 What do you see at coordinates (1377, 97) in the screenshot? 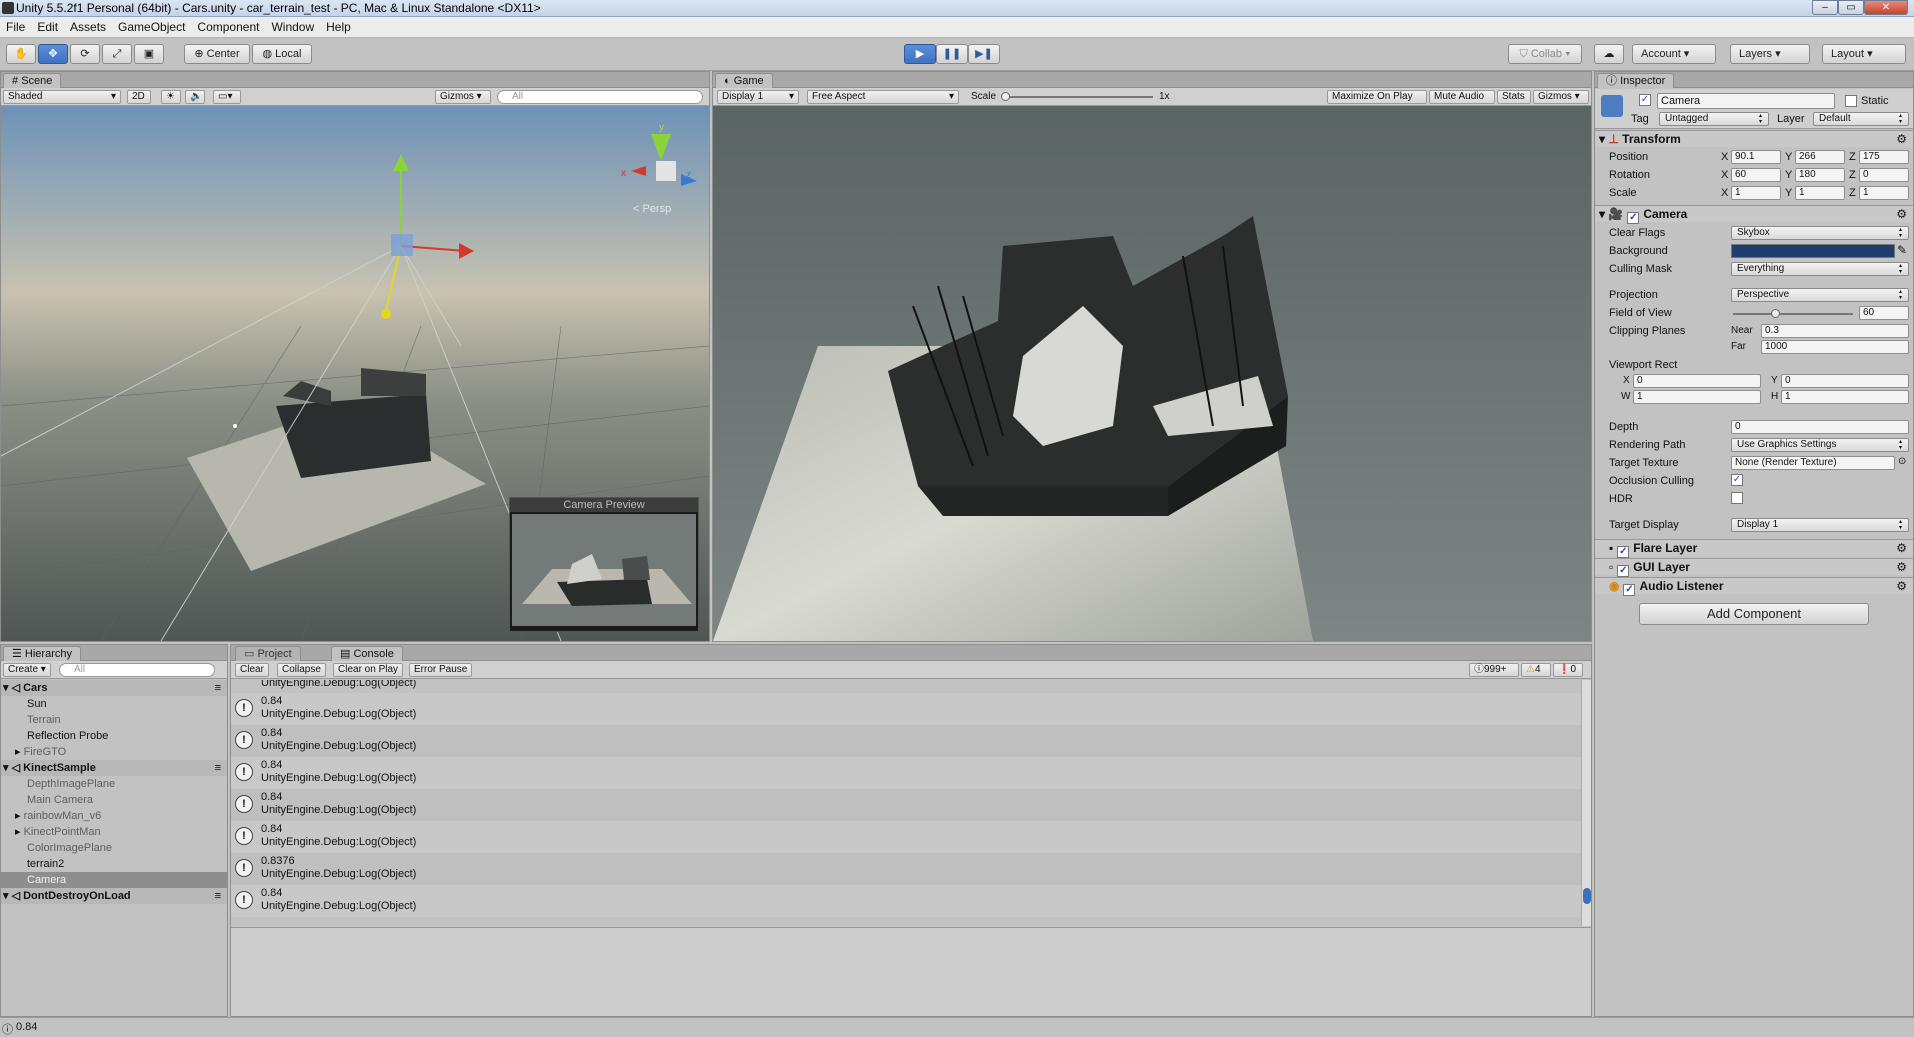
I see `maximize-on-play-toggle: Maximize On Play` at bounding box center [1377, 97].